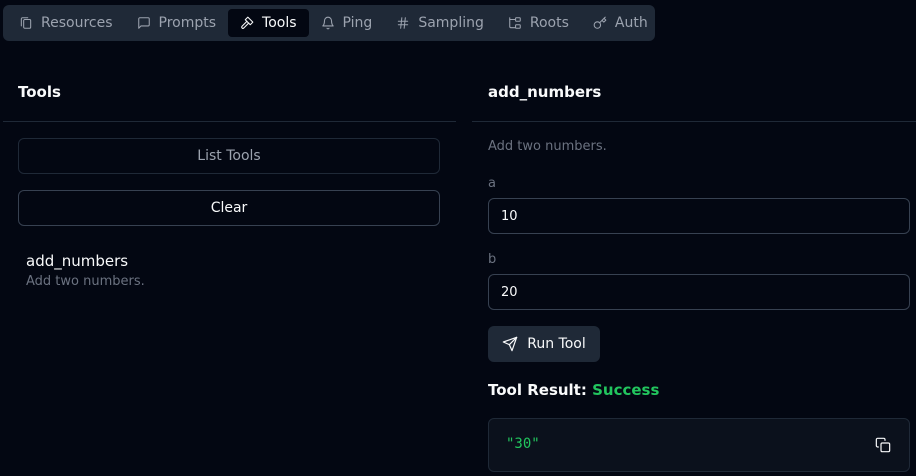 This screenshot has width=916, height=476. I want to click on tab-tools: Tools, so click(268, 23).